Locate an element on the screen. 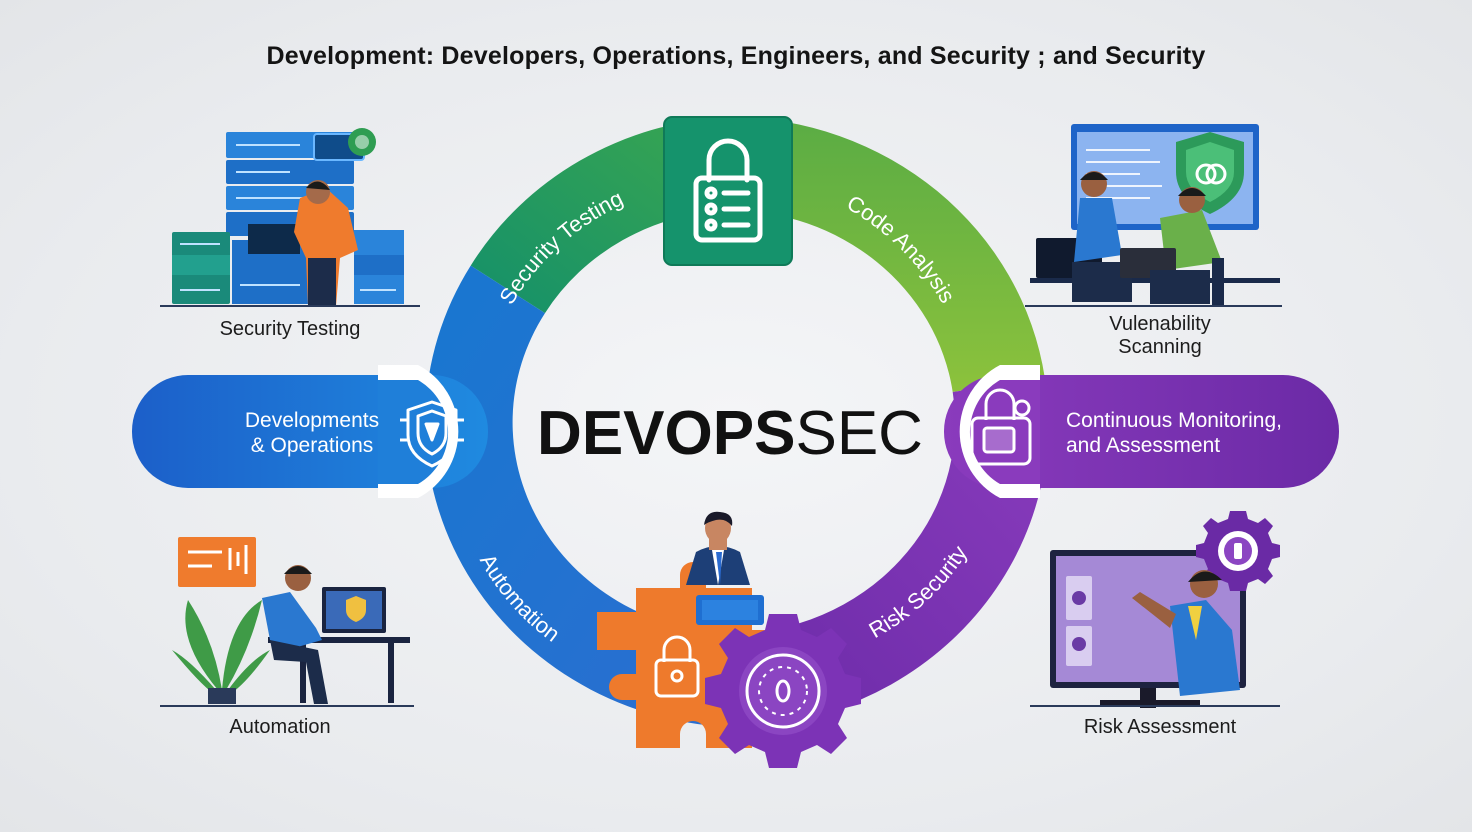  center-title-sec: SEC is located at coordinates (859, 433).